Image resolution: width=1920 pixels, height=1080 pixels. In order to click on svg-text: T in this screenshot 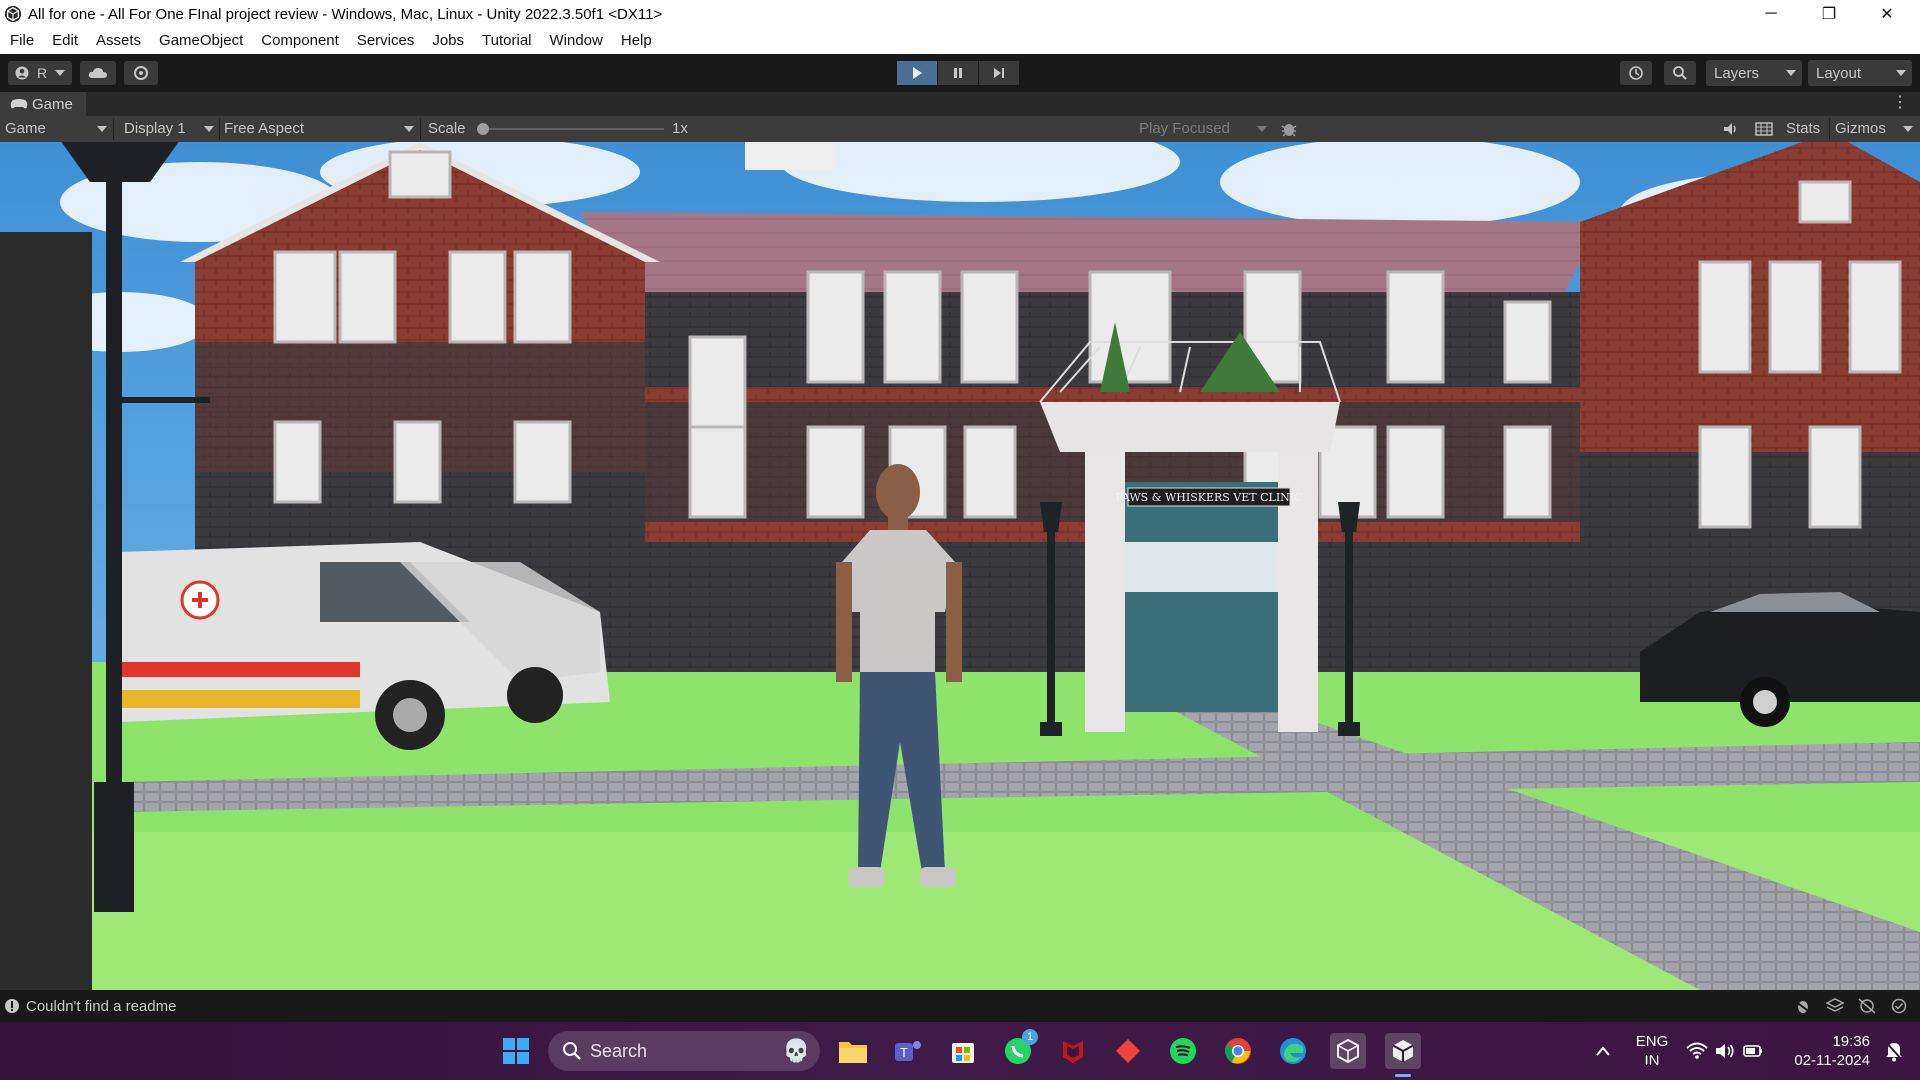, I will do `click(904, 1052)`.